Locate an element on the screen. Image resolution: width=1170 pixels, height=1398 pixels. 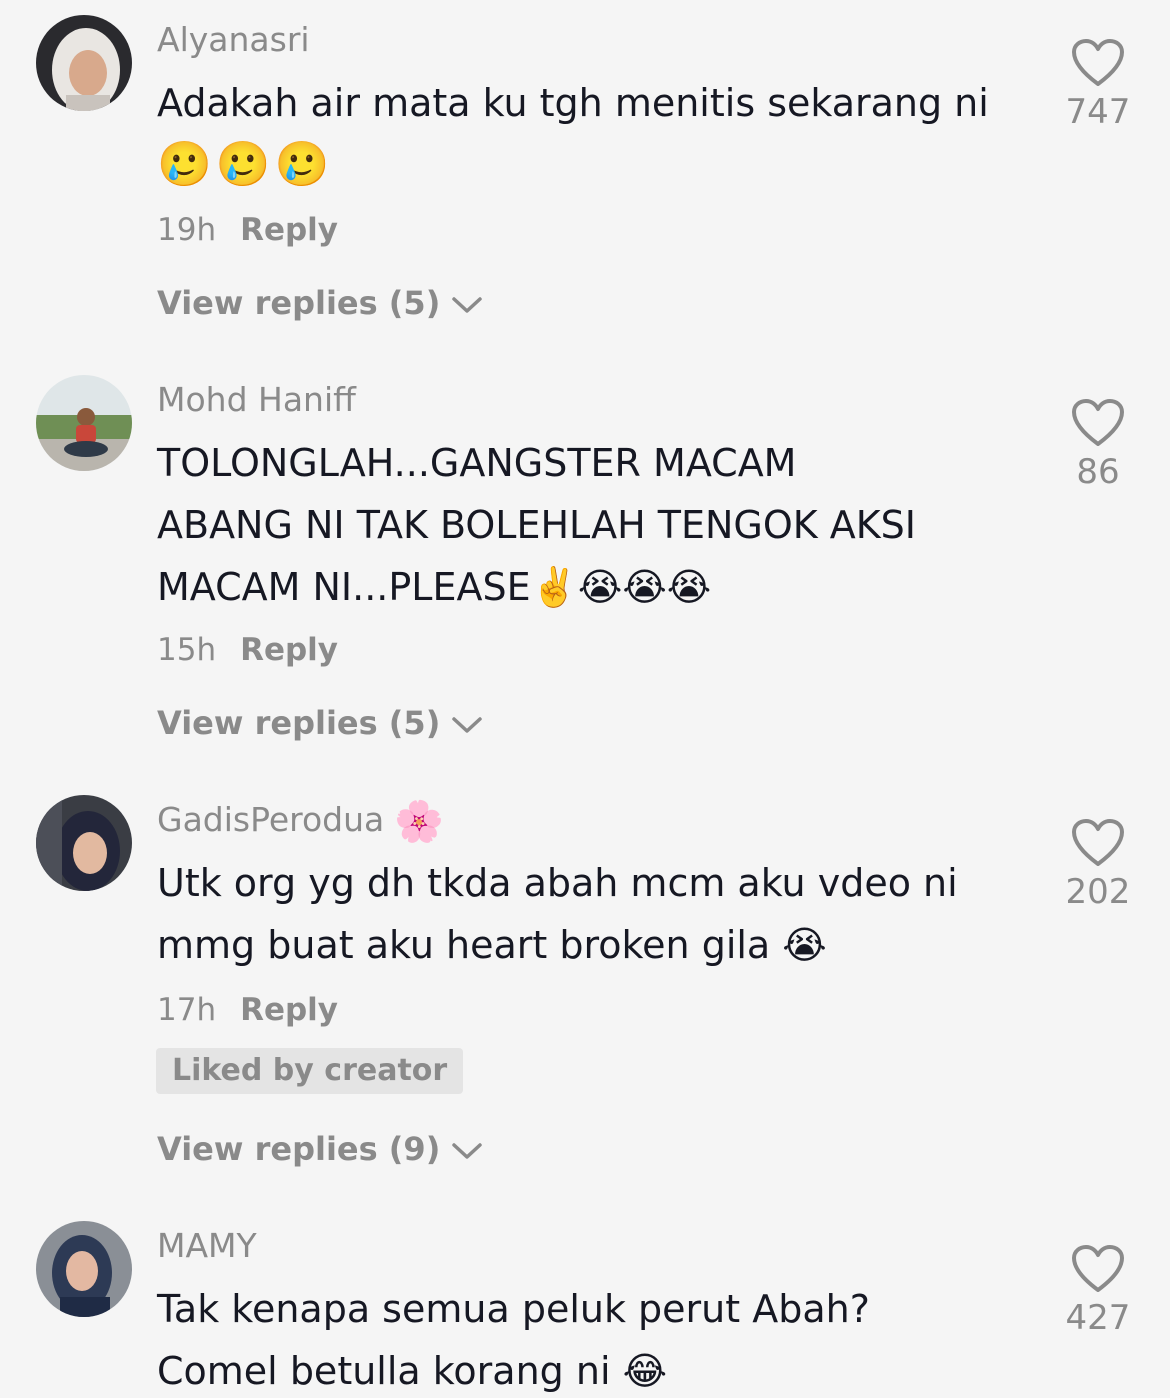
comment-timestamp: 19h is located at coordinates (187, 230).